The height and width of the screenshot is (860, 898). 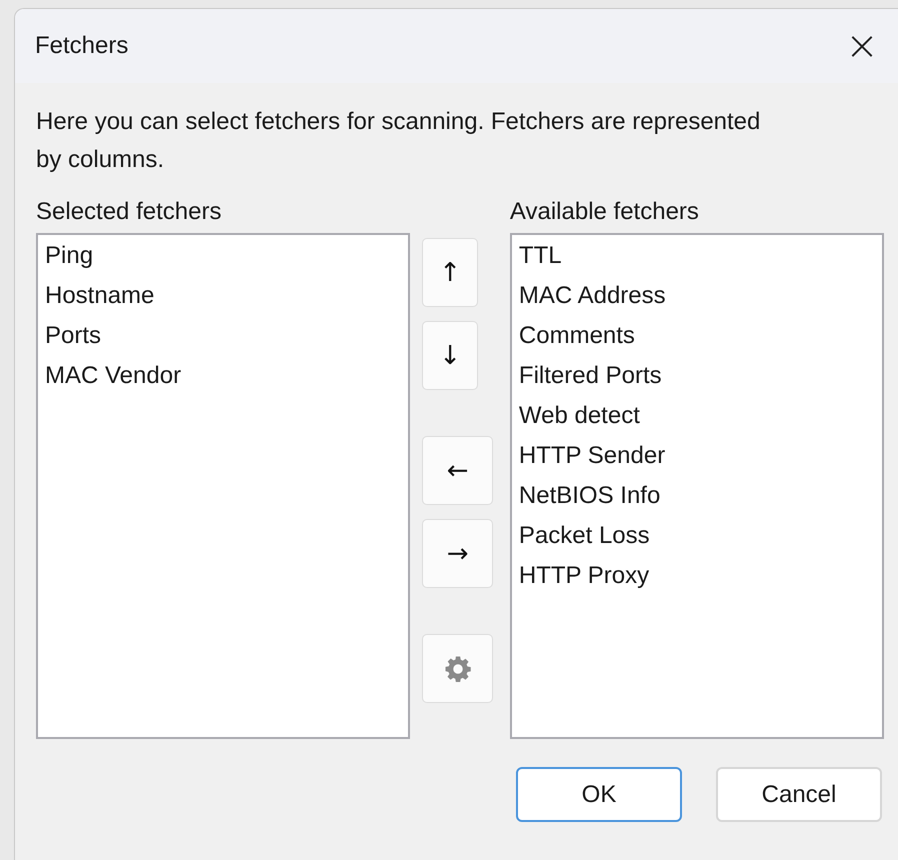 What do you see at coordinates (458, 553) in the screenshot?
I see `move-button: →` at bounding box center [458, 553].